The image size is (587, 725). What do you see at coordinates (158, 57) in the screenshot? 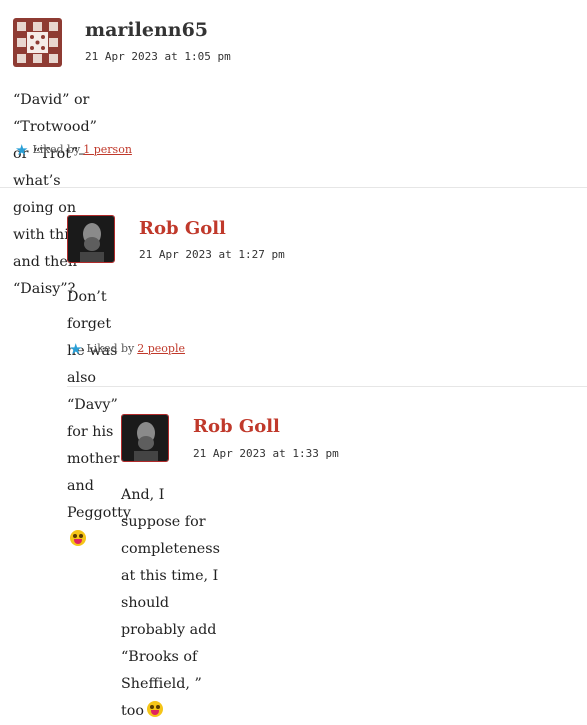
I see `comment-date: 21 Apr 2023 at 1:05 pm` at bounding box center [158, 57].